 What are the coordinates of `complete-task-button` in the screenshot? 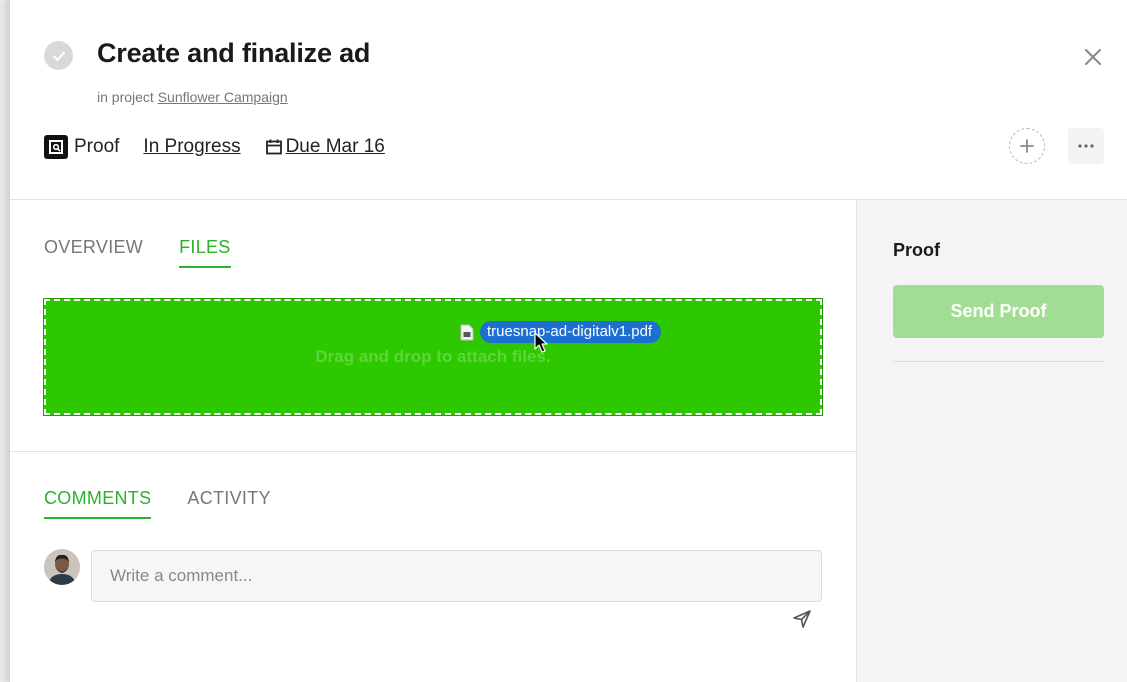 It's located at (58, 55).